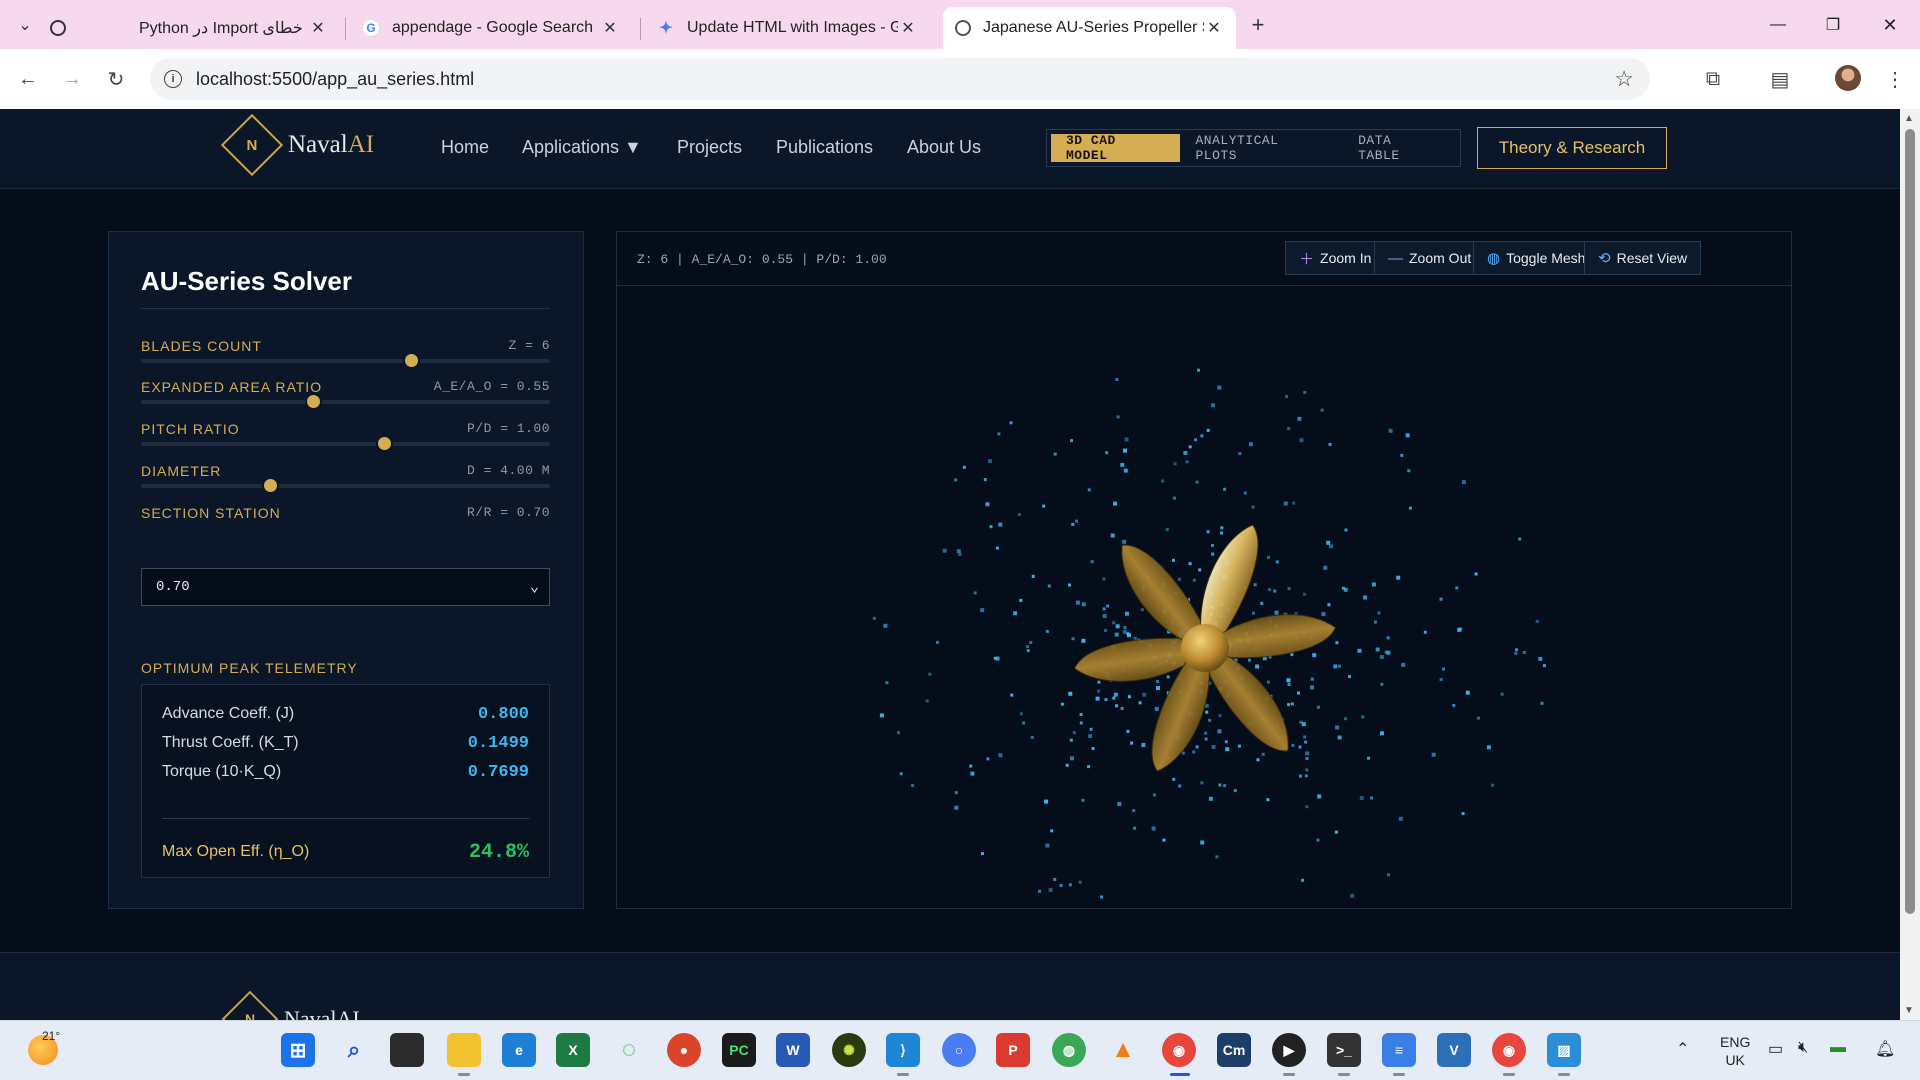  I want to click on browser-tab-4-active: Japanese AU-Series Propeller Sc ✕, so click(1089, 28).